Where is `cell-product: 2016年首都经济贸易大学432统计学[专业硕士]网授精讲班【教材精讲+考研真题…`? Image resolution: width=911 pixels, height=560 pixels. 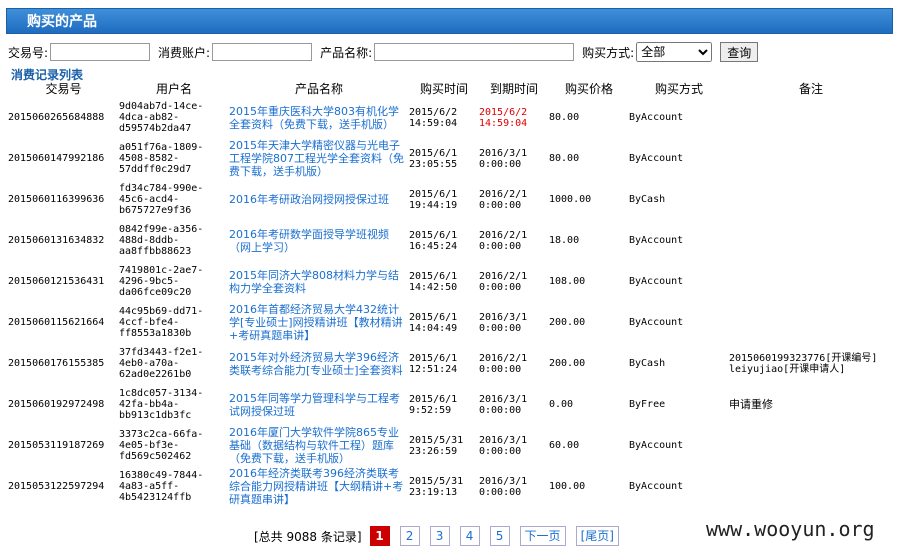
cell-product: 2016年首都经济贸易大学432统计学[专业硕士]网授精讲班【教材精讲+考研真题… is located at coordinates (319, 322).